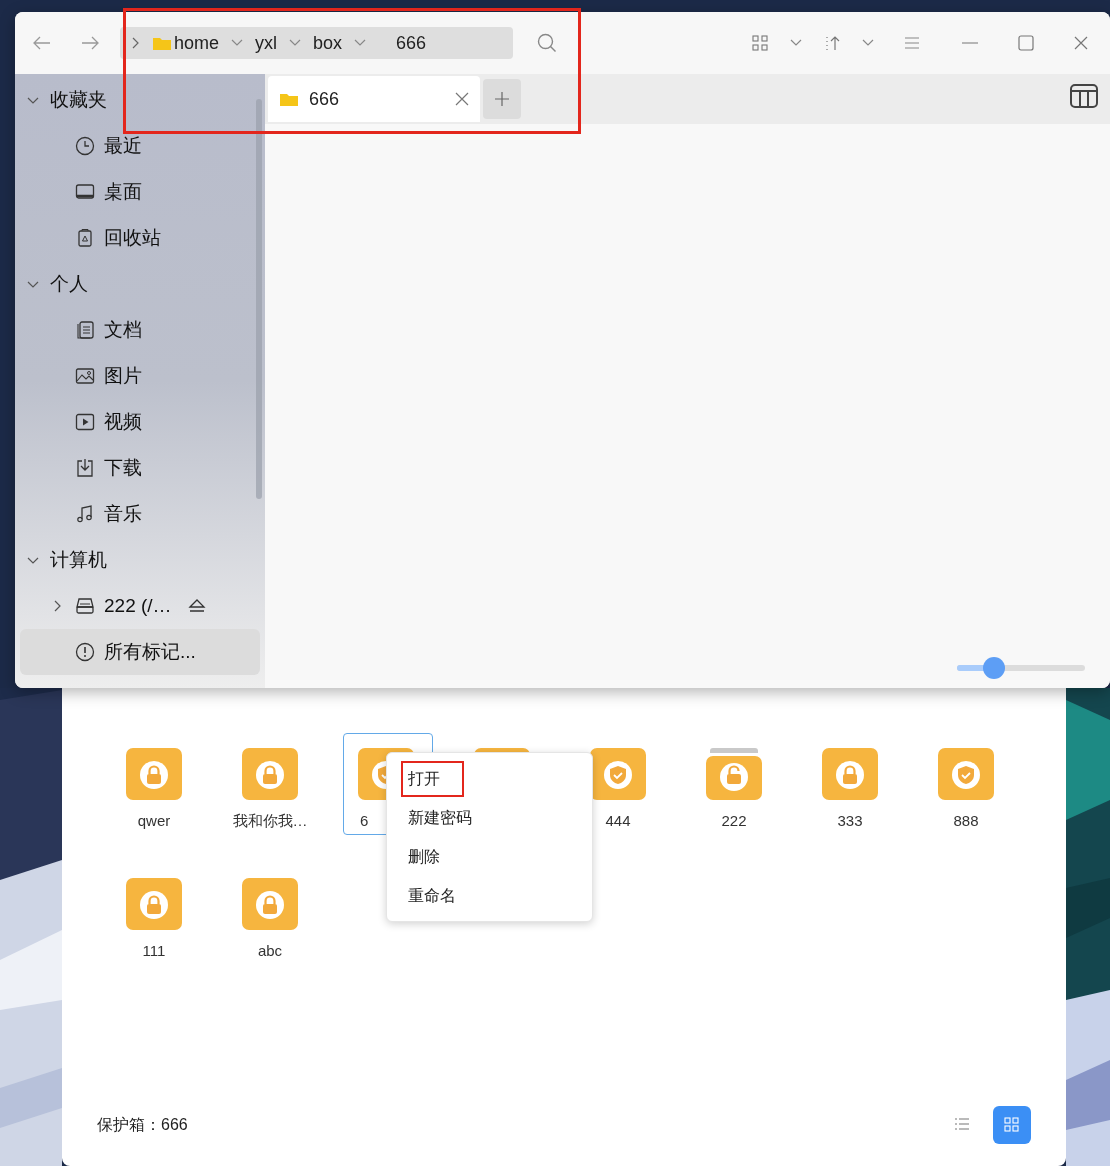  I want to click on breadcrumb-item: home, so click(197, 43).